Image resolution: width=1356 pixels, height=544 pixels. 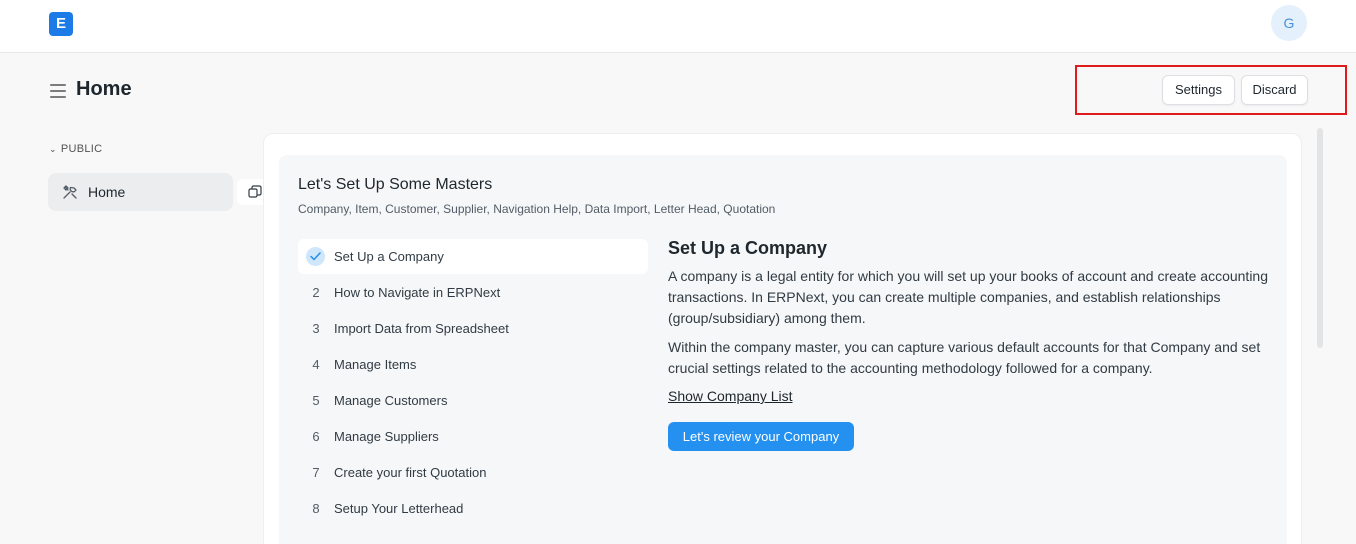 I want to click on top-navbar: E G, so click(x=678, y=26).